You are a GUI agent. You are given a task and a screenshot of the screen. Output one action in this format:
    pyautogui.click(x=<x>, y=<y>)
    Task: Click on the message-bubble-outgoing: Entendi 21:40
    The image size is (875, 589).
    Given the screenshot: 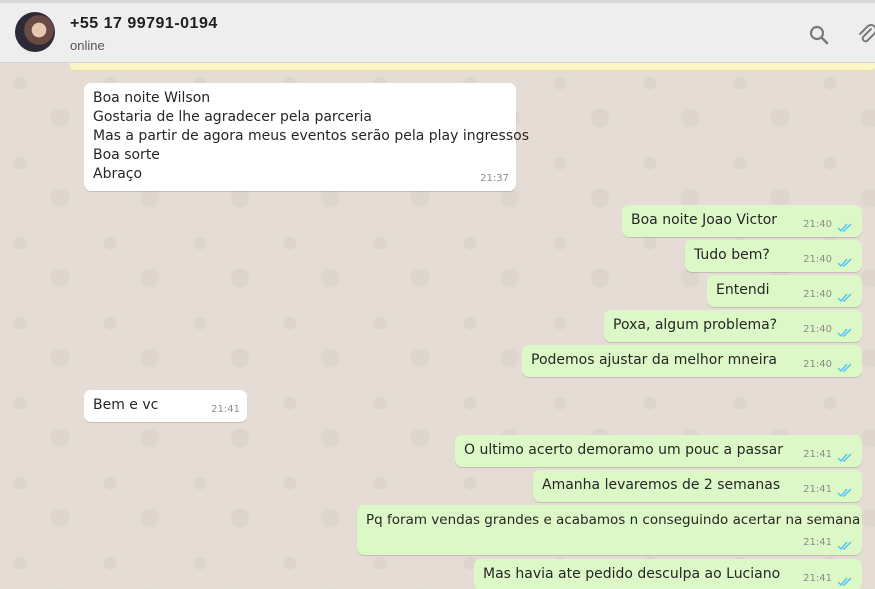 What is the action you would take?
    pyautogui.click(x=784, y=291)
    